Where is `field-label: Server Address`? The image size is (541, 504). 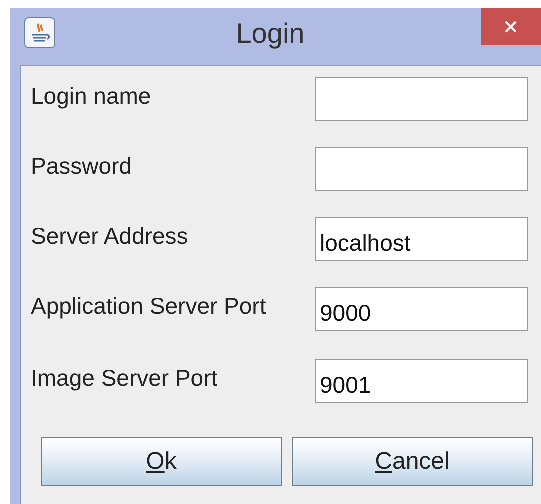
field-label: Server Address is located at coordinates (110, 236).